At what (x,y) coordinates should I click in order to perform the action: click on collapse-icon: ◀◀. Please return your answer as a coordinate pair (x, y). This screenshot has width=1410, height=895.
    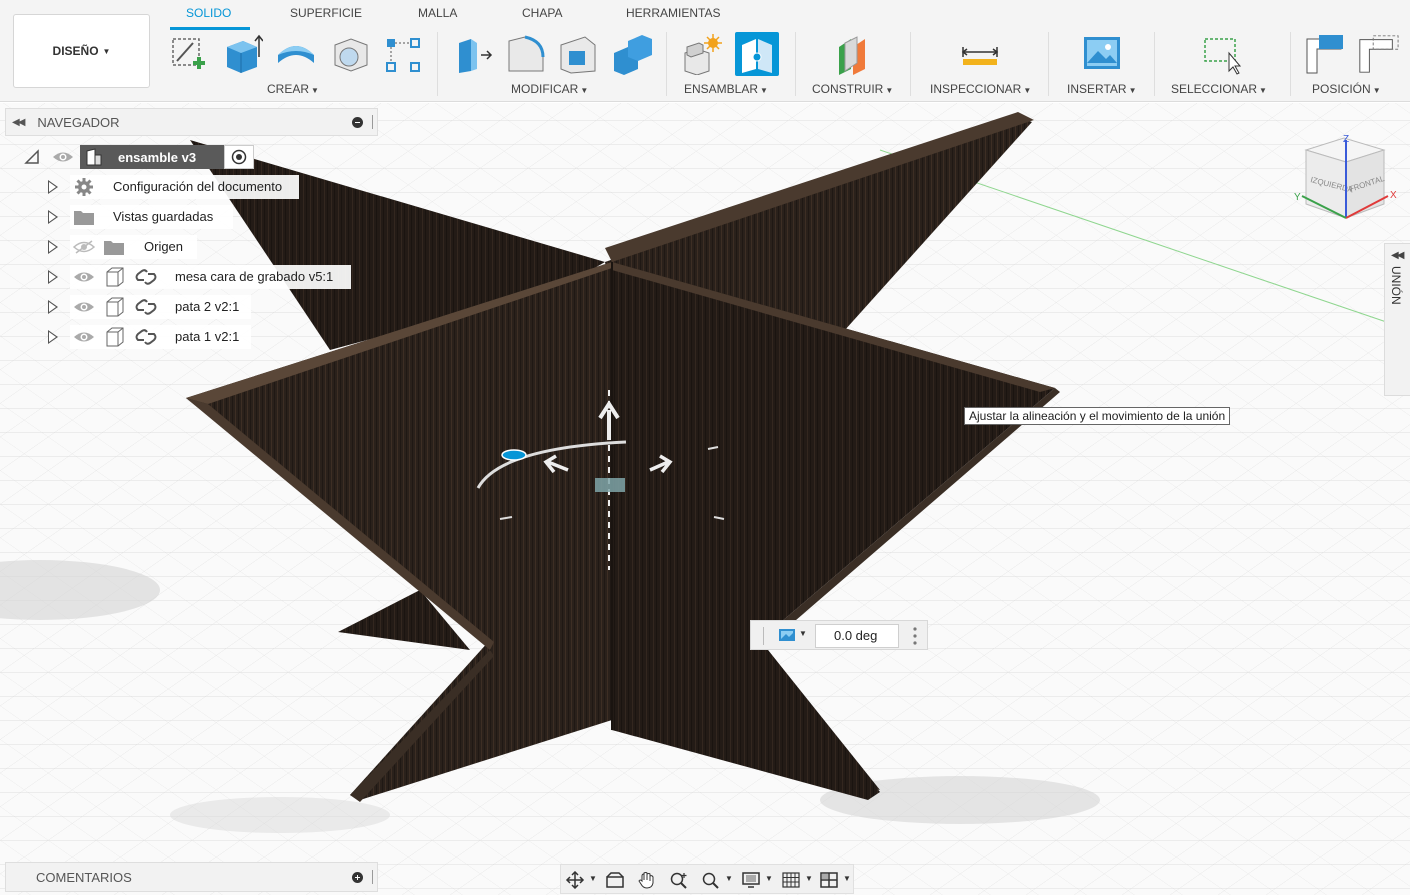
    Looking at the image, I should click on (18, 122).